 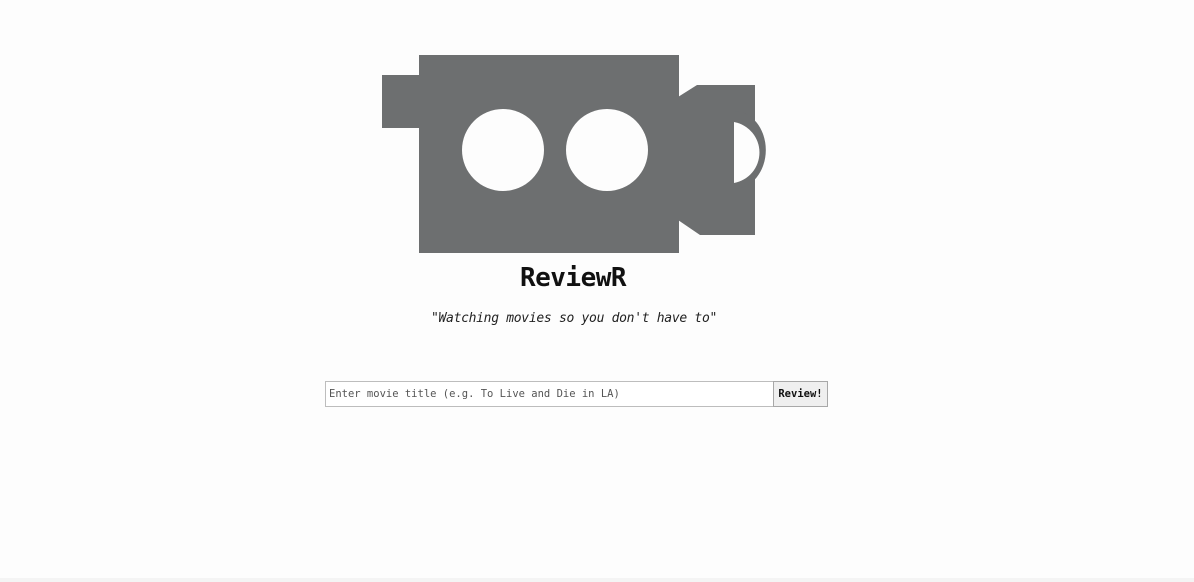 I want to click on movie-camera-icon, so click(x=574, y=154).